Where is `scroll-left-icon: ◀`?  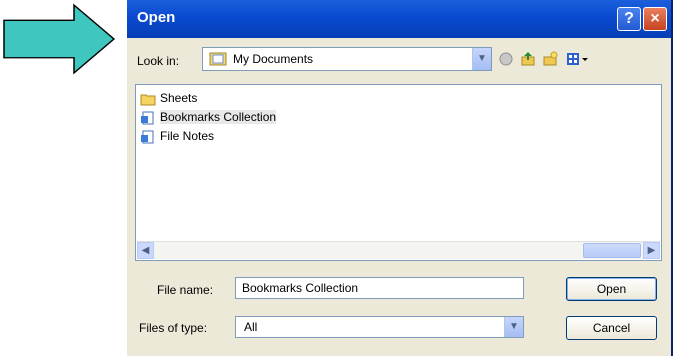 scroll-left-icon: ◀ is located at coordinates (145, 250).